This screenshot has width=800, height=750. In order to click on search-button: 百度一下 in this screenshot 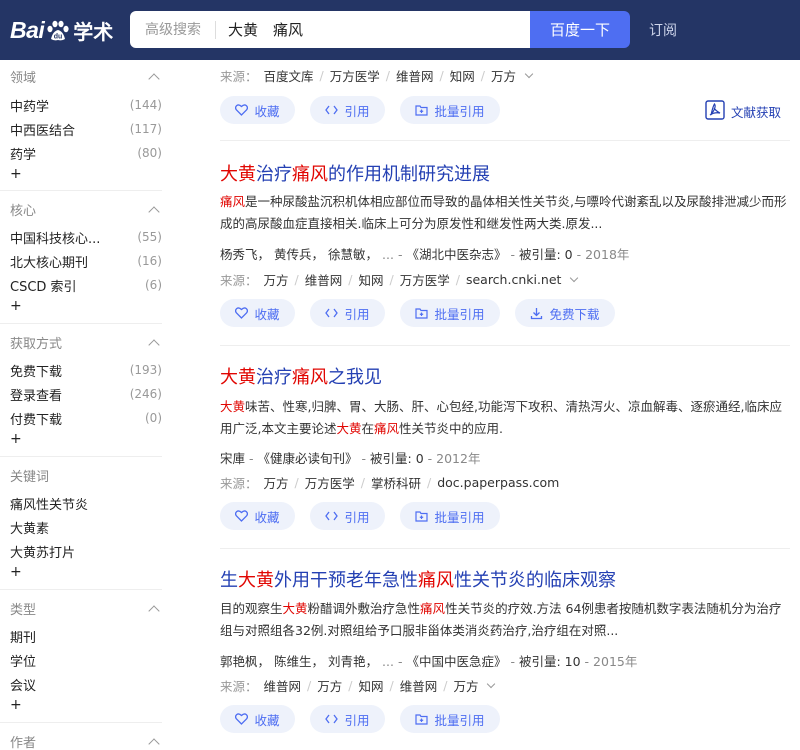, I will do `click(580, 29)`.